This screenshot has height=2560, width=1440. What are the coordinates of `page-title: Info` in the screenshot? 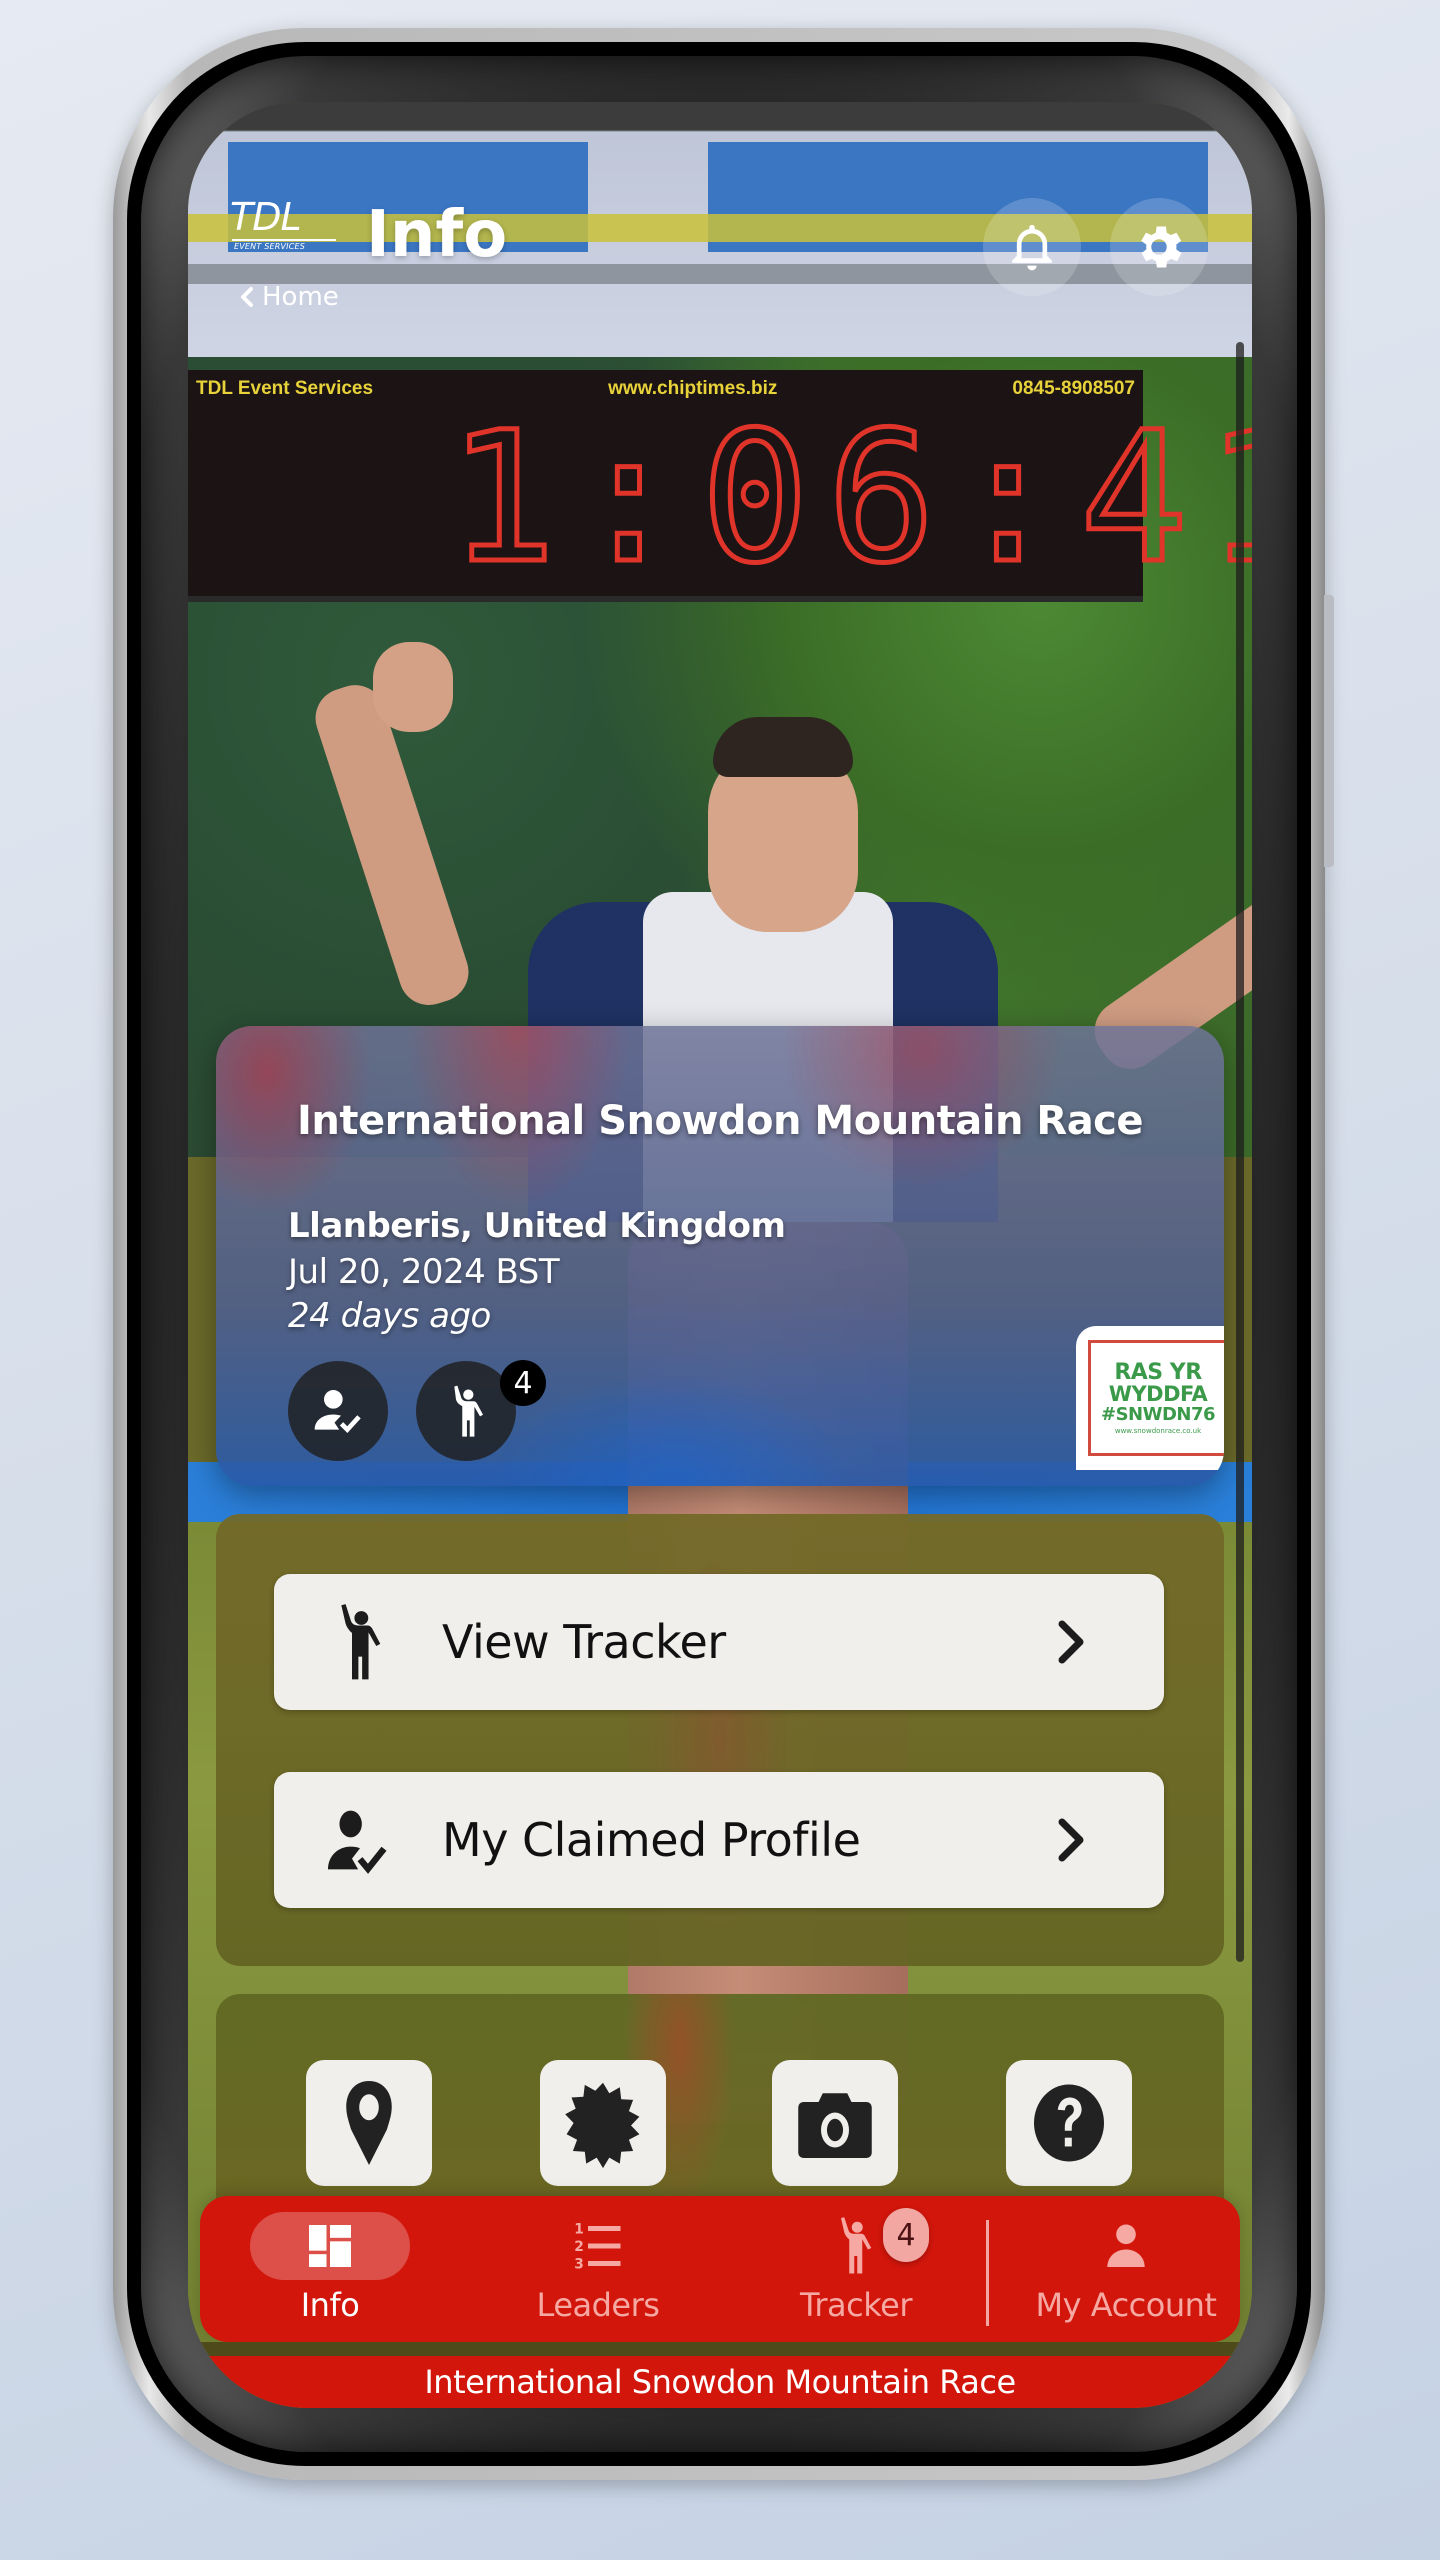 It's located at (437, 235).